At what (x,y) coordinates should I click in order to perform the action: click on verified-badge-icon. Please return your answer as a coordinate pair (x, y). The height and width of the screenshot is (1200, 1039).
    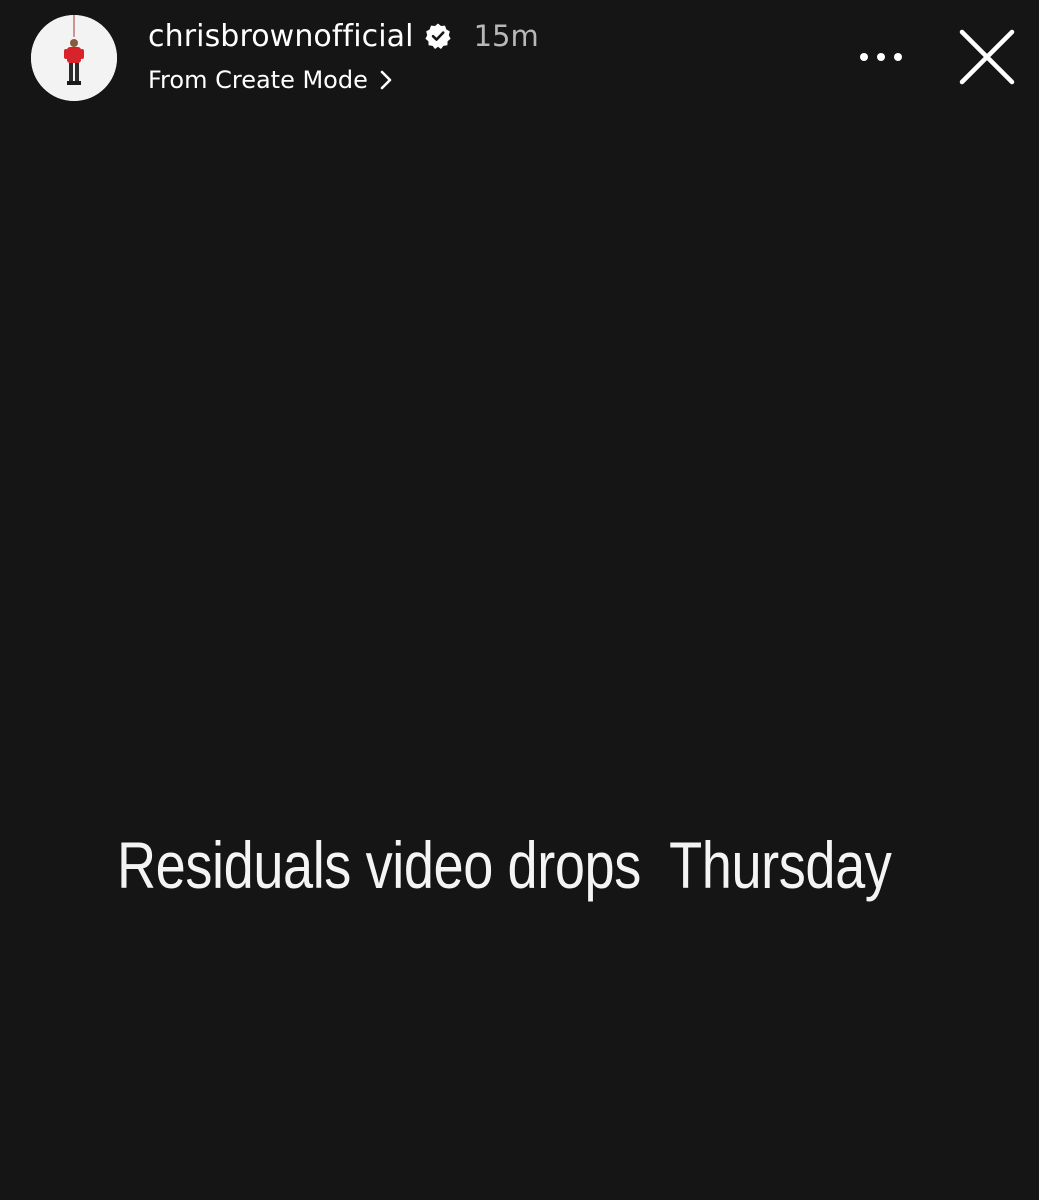
    Looking at the image, I should click on (438, 36).